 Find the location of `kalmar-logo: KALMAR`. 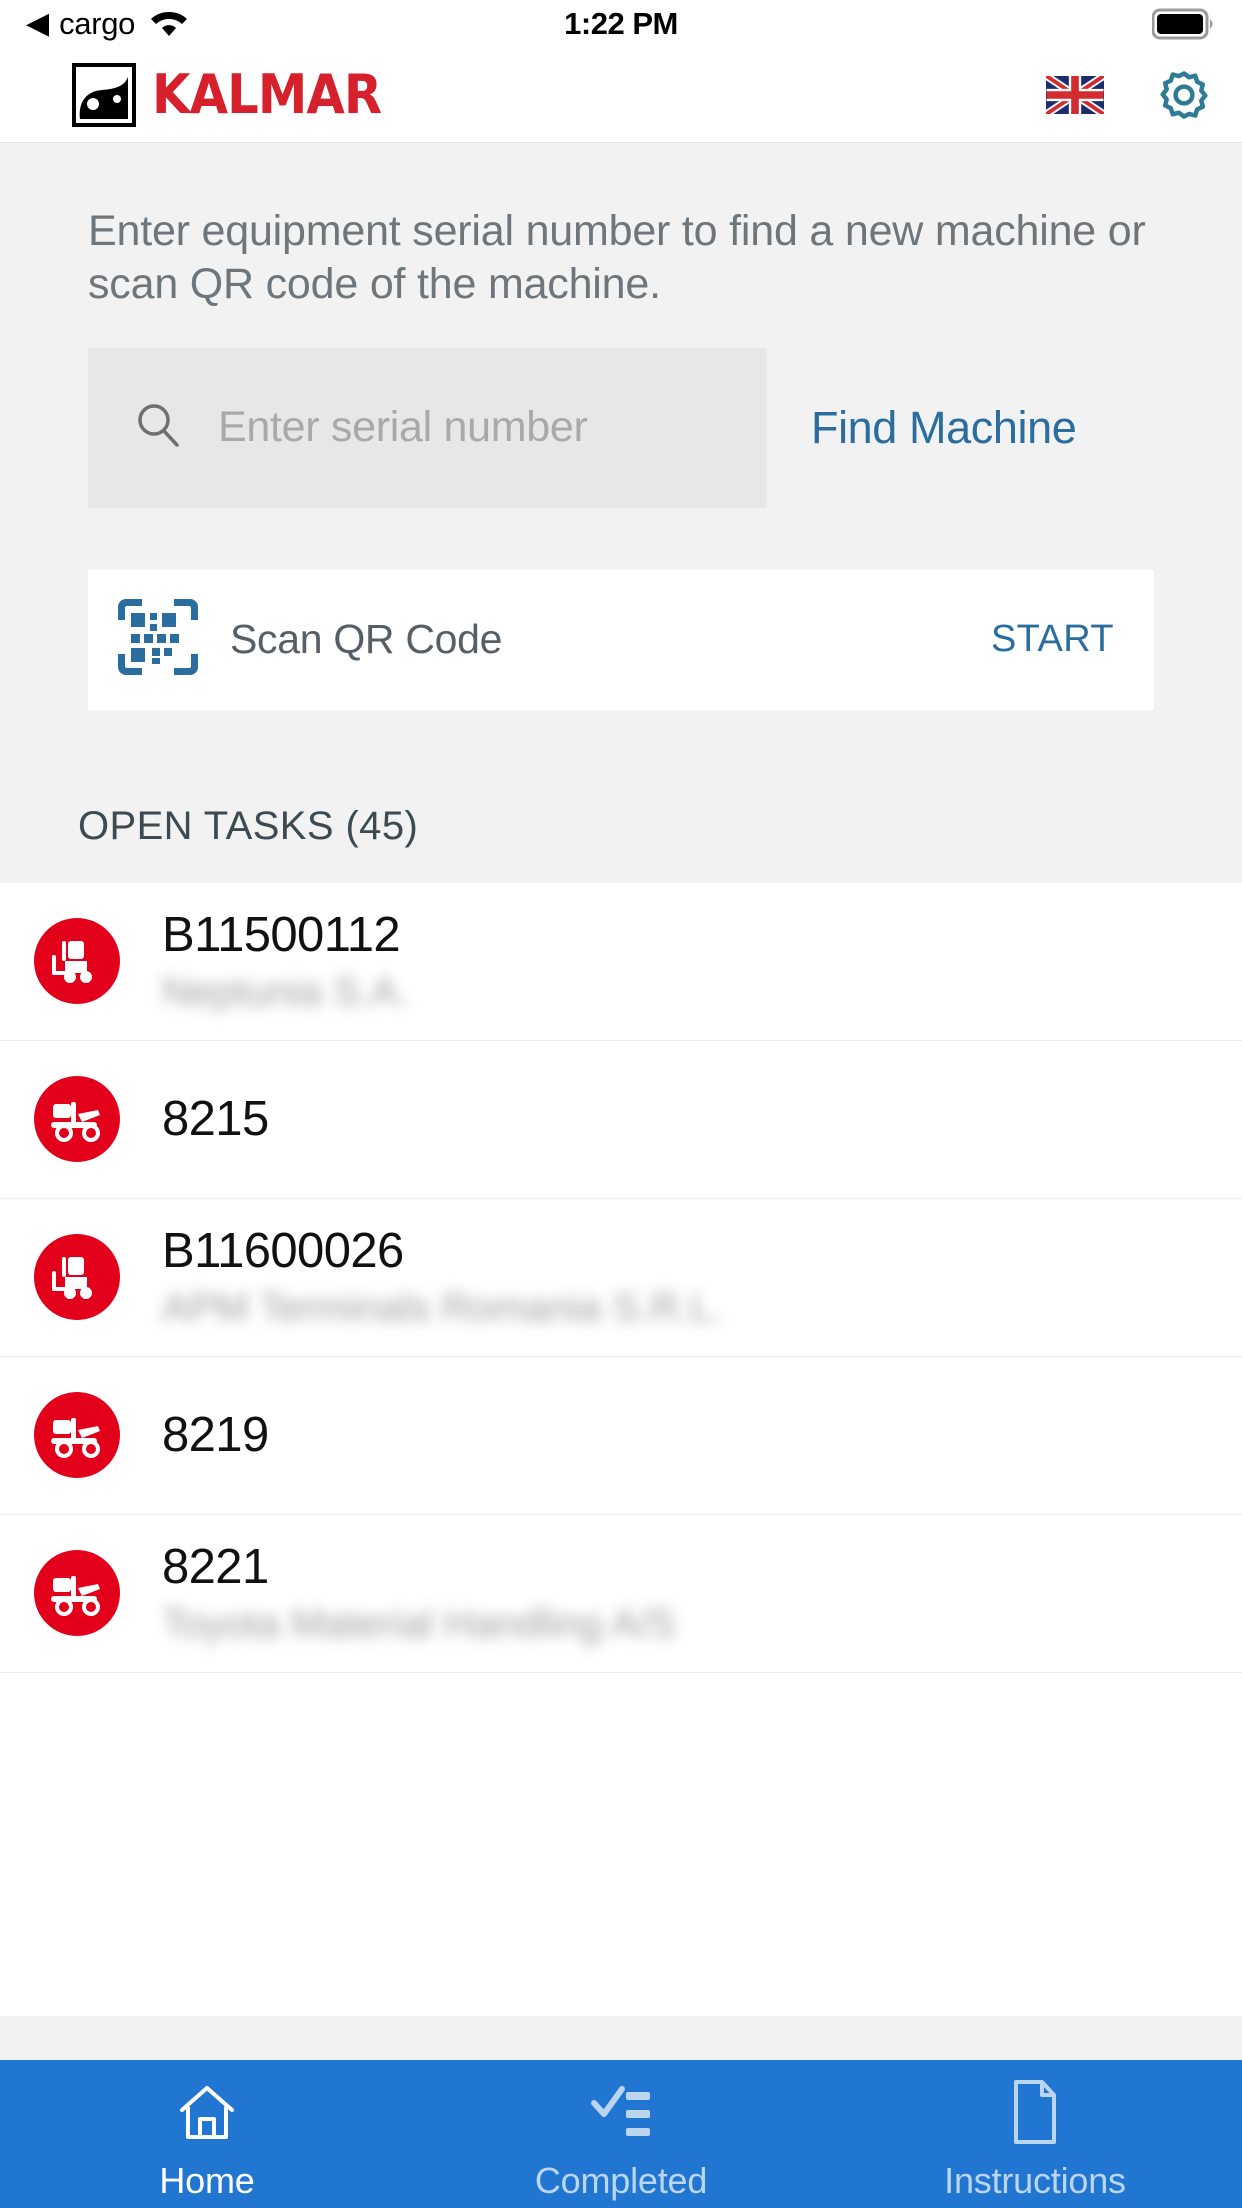

kalmar-logo: KALMAR is located at coordinates (236, 95).